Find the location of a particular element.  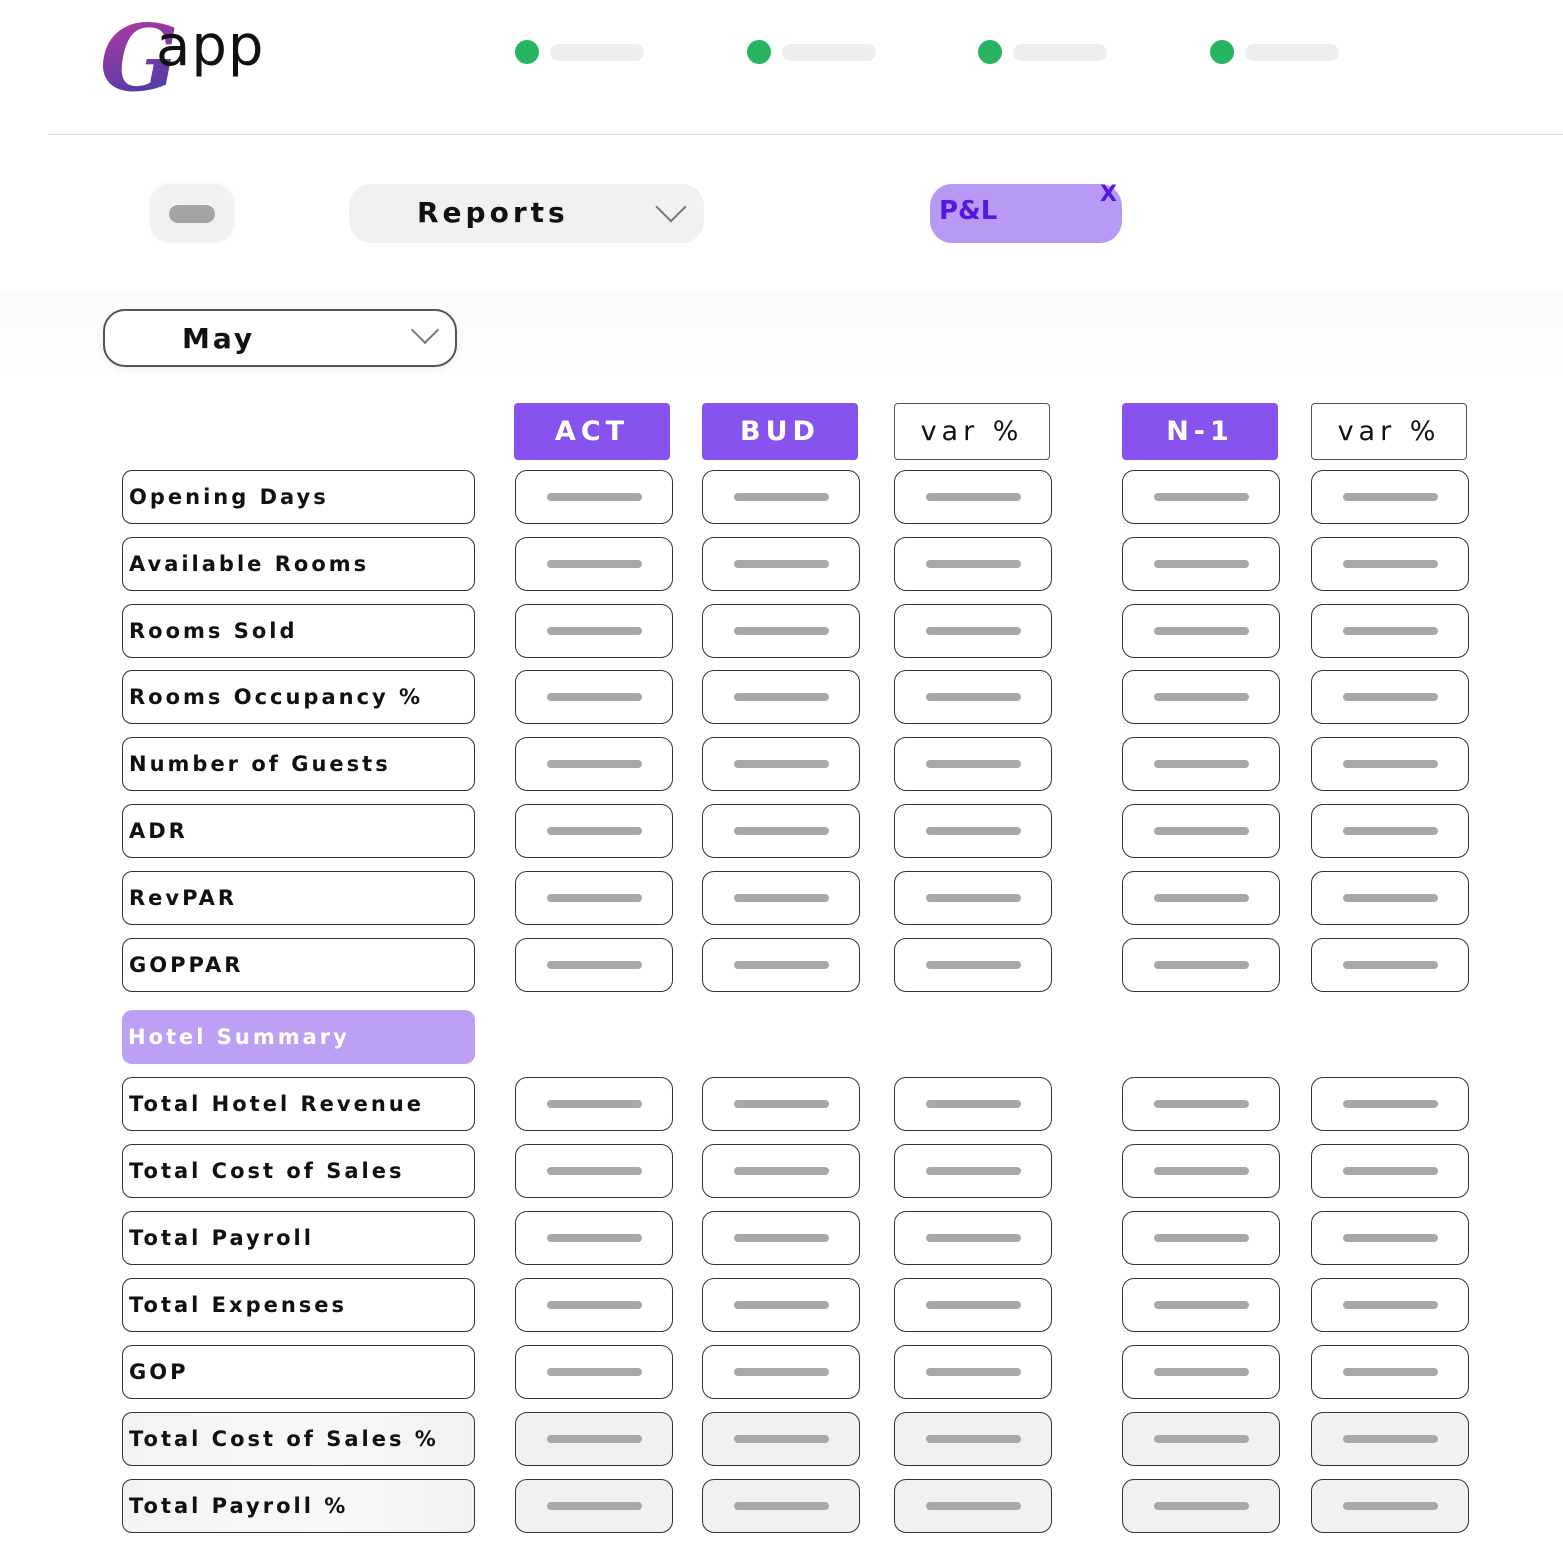

close-icon: X is located at coordinates (1108, 194).